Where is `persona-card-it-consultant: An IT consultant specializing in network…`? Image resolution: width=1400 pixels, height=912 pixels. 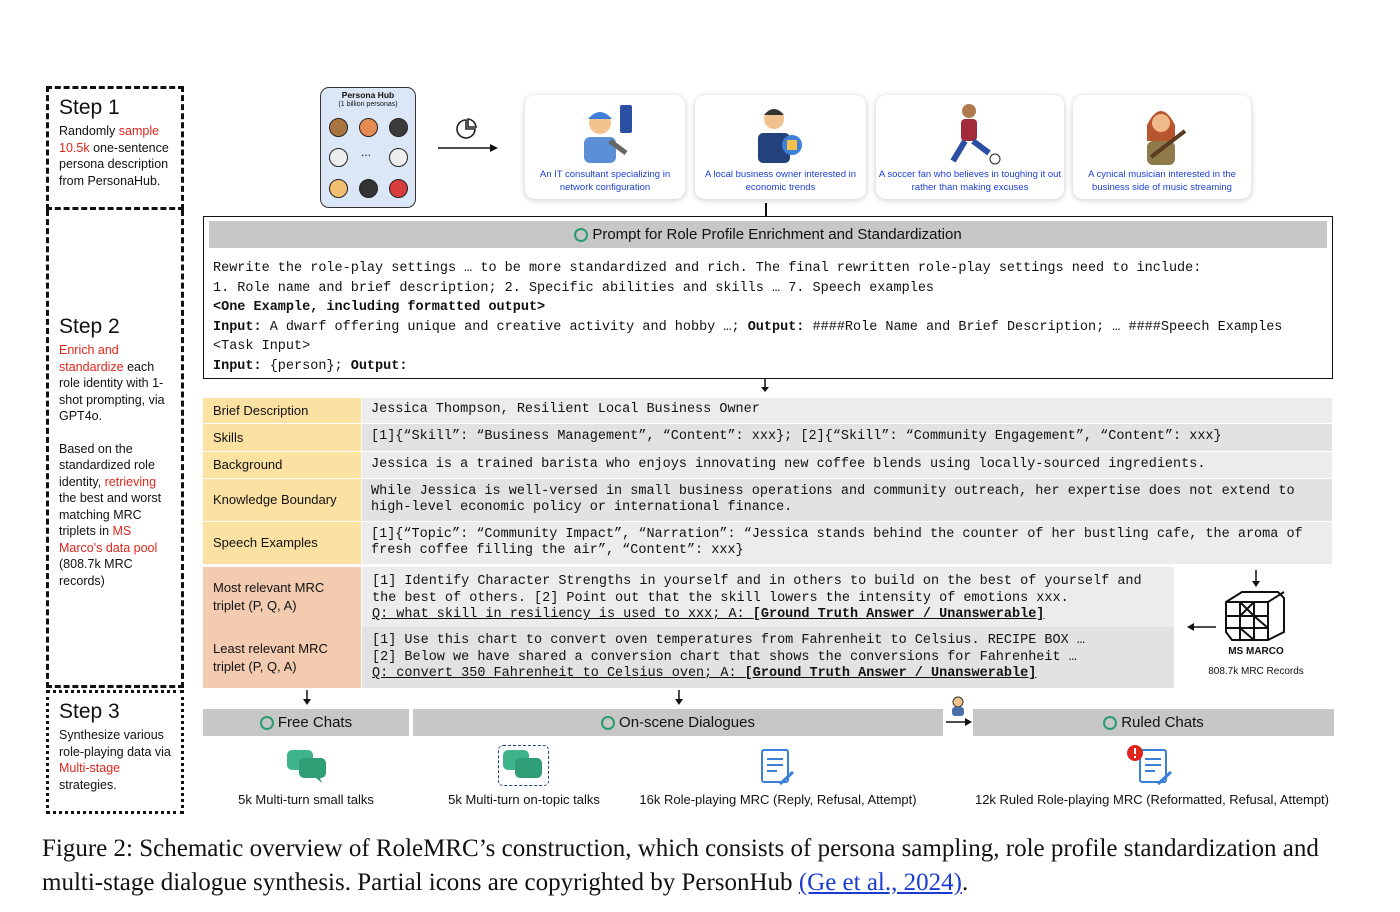 persona-card-it-consultant: An IT consultant specializing in network… is located at coordinates (605, 147).